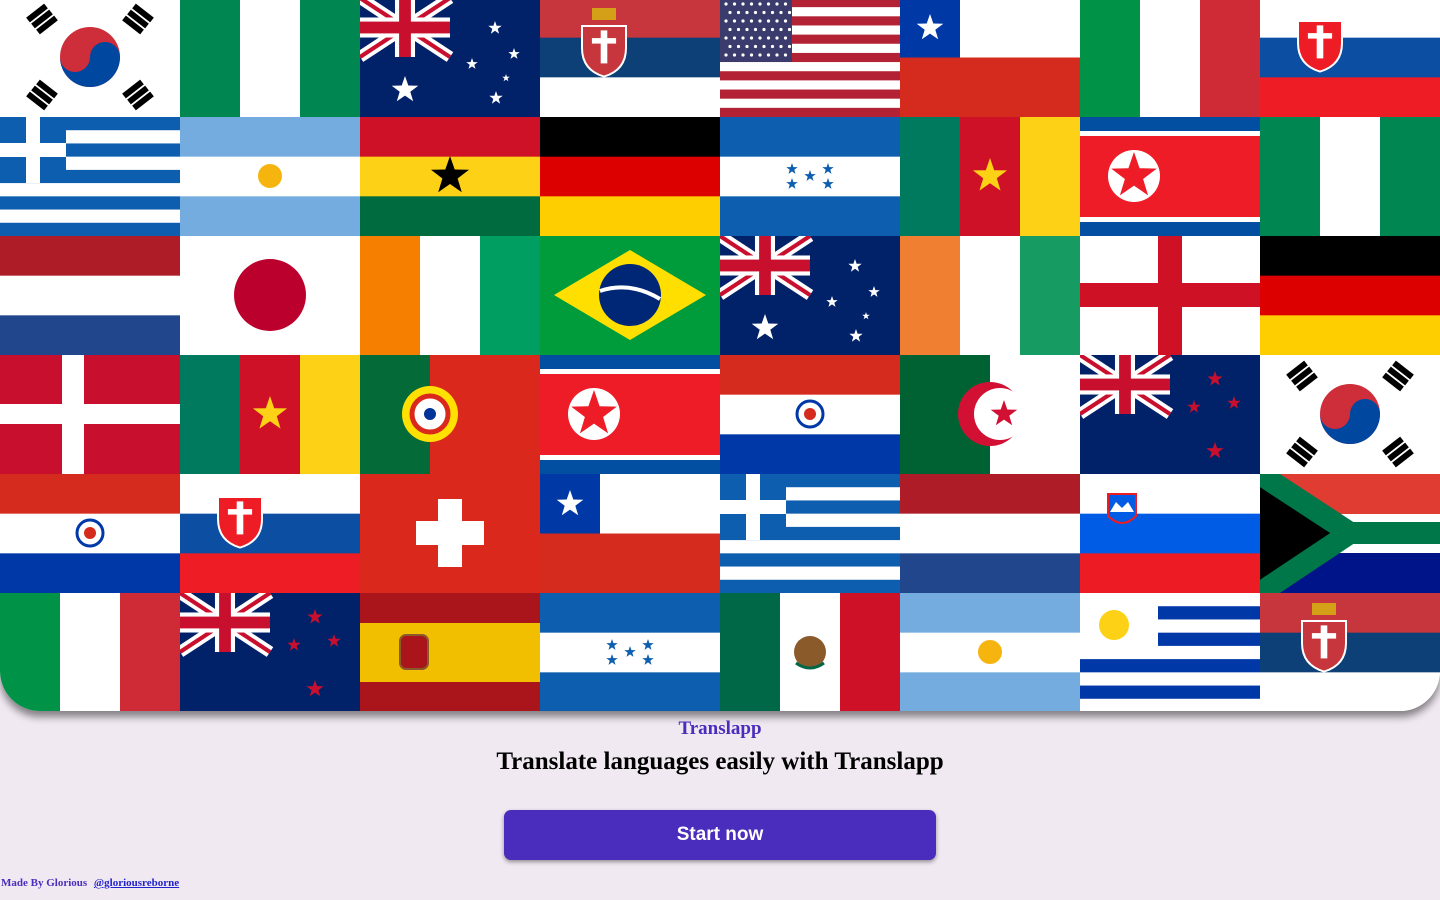 The height and width of the screenshot is (900, 1440). I want to click on usa-flag, so click(810, 58).